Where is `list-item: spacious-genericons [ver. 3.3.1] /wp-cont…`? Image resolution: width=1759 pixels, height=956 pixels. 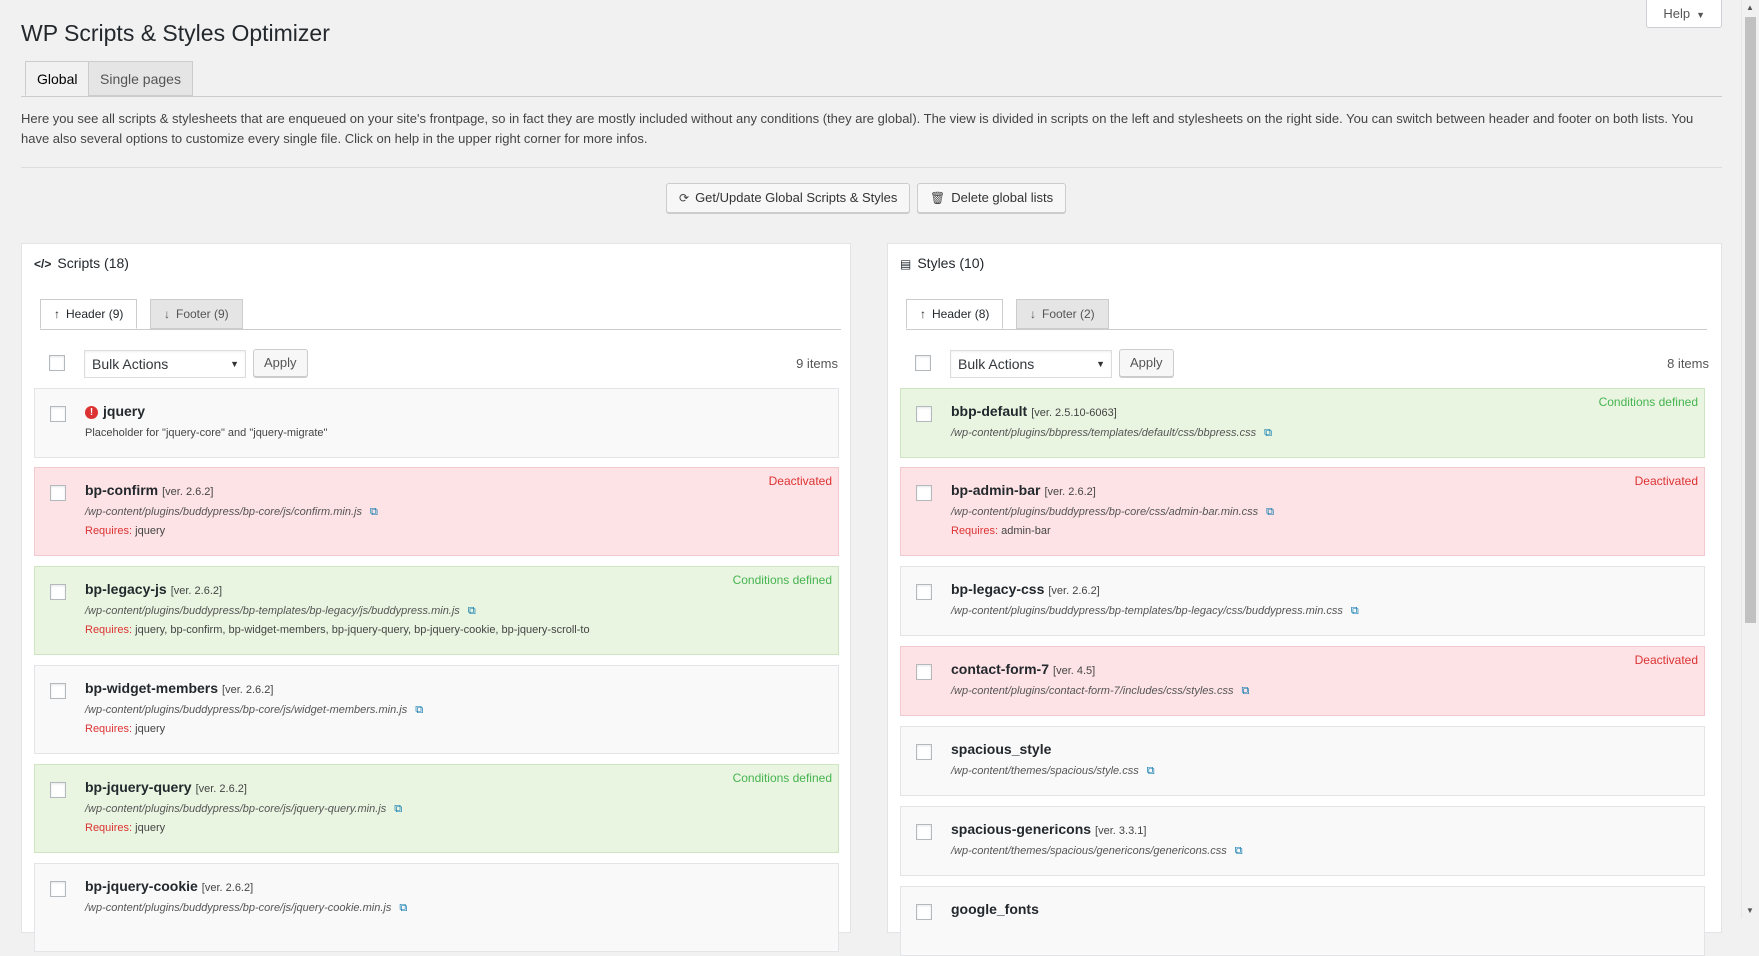
list-item: spacious-genericons [ver. 3.3.1] /wp-cont… is located at coordinates (1302, 841).